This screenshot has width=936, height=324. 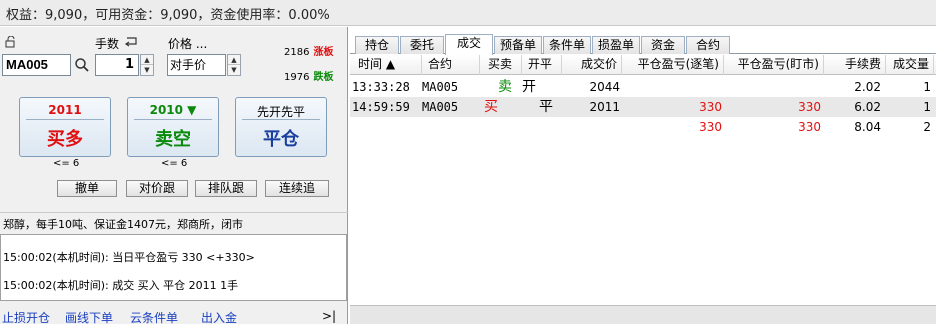 I want to click on collapse-icon: >|, so click(x=329, y=316).